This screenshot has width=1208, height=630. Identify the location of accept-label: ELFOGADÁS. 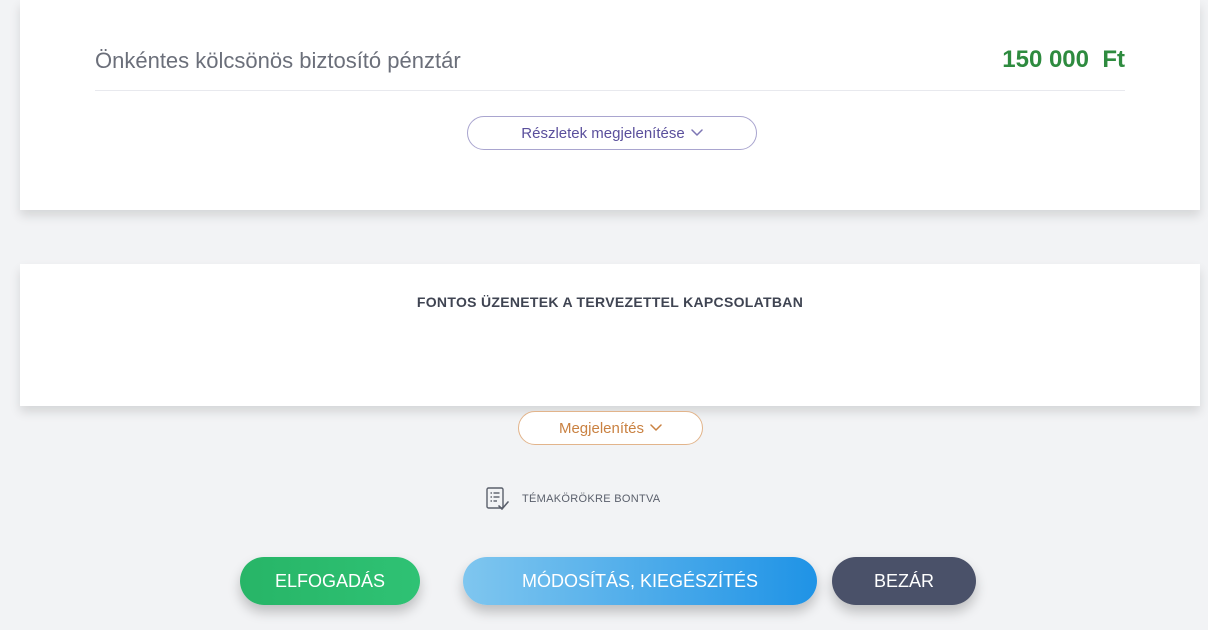
(330, 580).